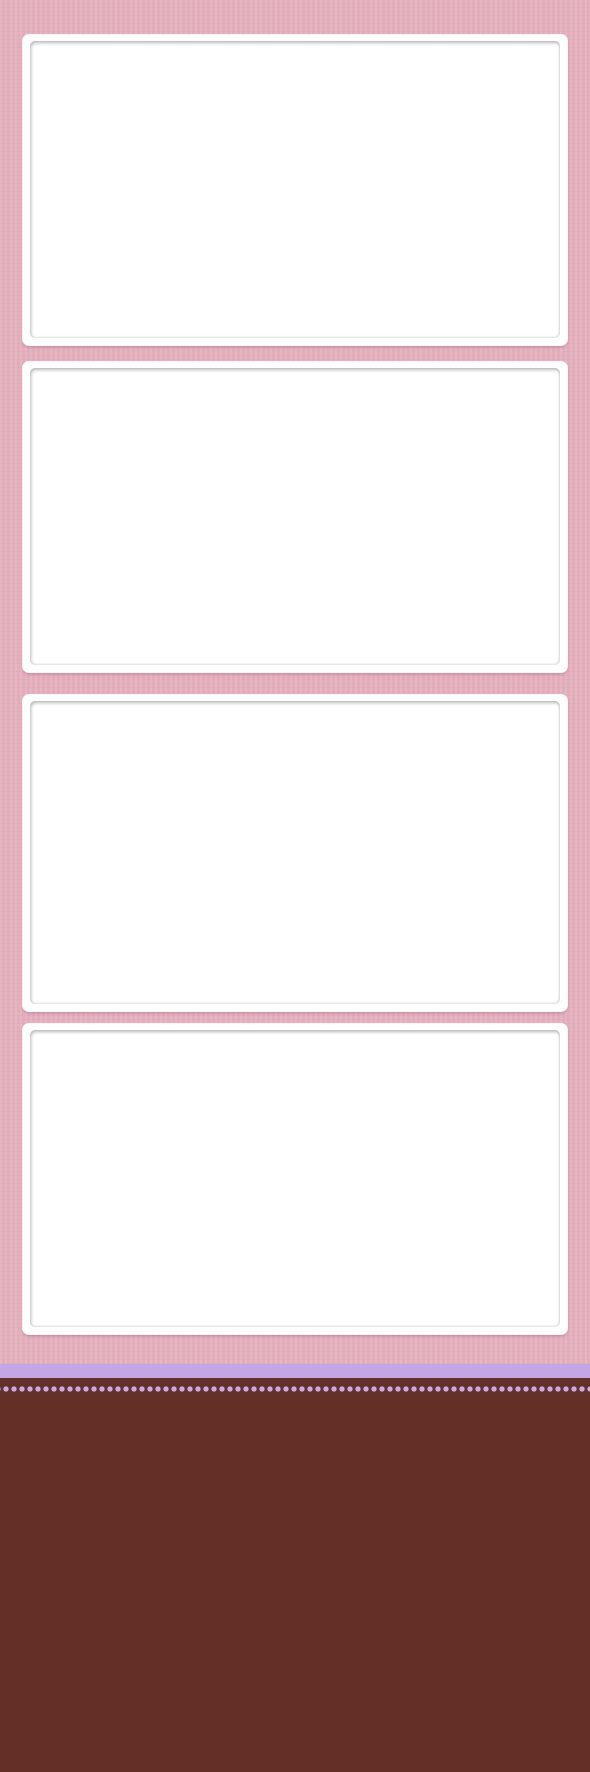 The image size is (590, 1772). What do you see at coordinates (295, 1371) in the screenshot?
I see `lavender-divider-band` at bounding box center [295, 1371].